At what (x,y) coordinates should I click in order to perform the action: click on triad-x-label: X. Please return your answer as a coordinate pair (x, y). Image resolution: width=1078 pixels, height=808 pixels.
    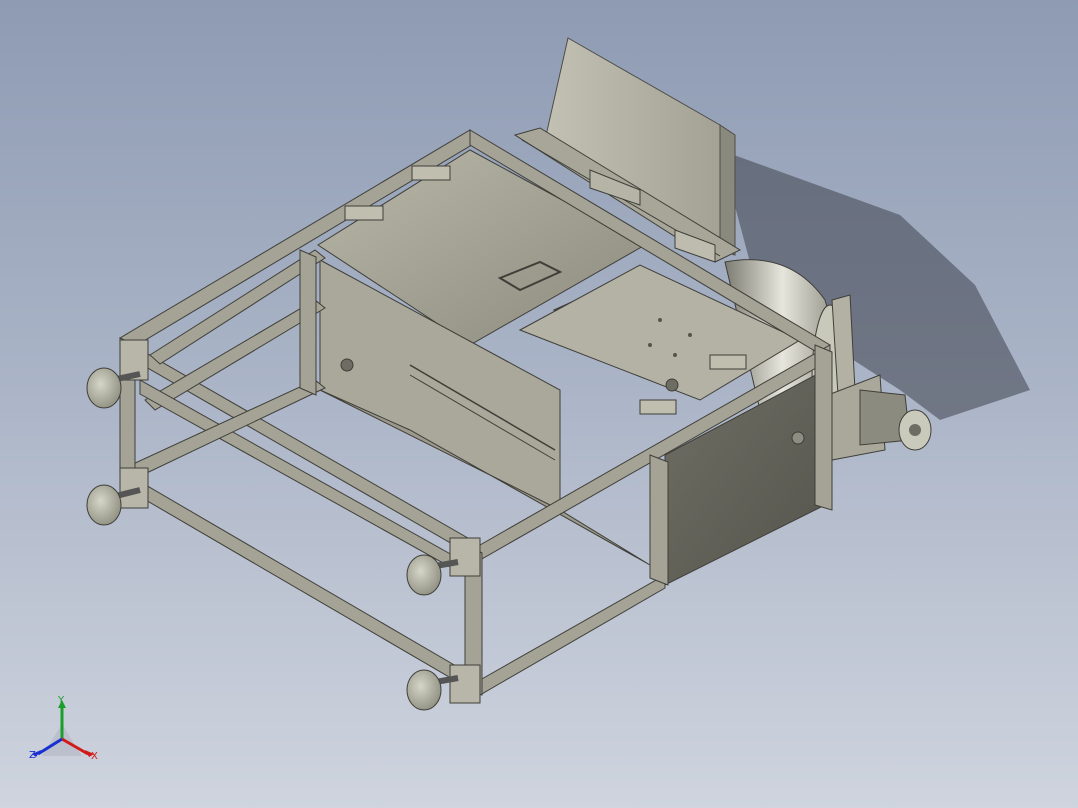
    Looking at the image, I should click on (94, 756).